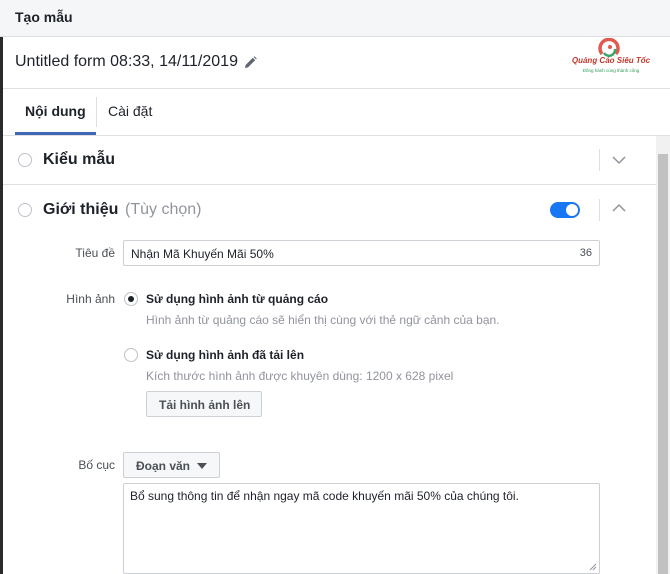  I want to click on logo-brand-text: Quảng Cáo Siêu Tốc, so click(611, 60).